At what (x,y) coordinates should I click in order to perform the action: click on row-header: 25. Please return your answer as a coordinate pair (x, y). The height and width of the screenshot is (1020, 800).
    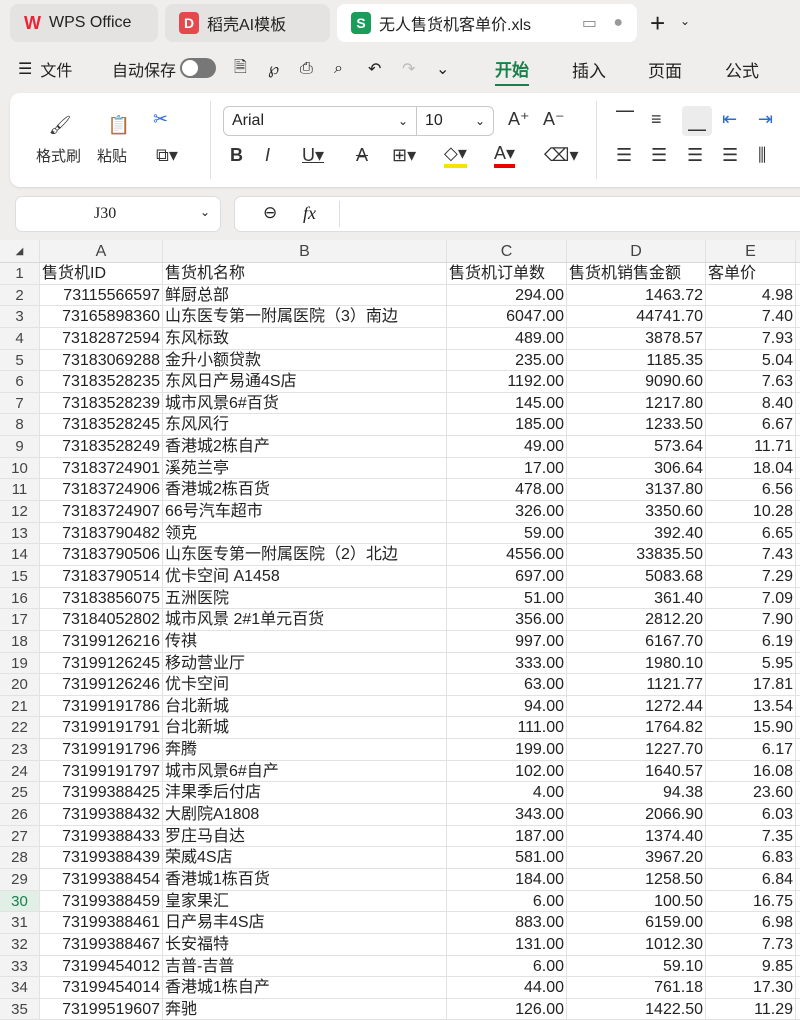
    Looking at the image, I should click on (20, 793).